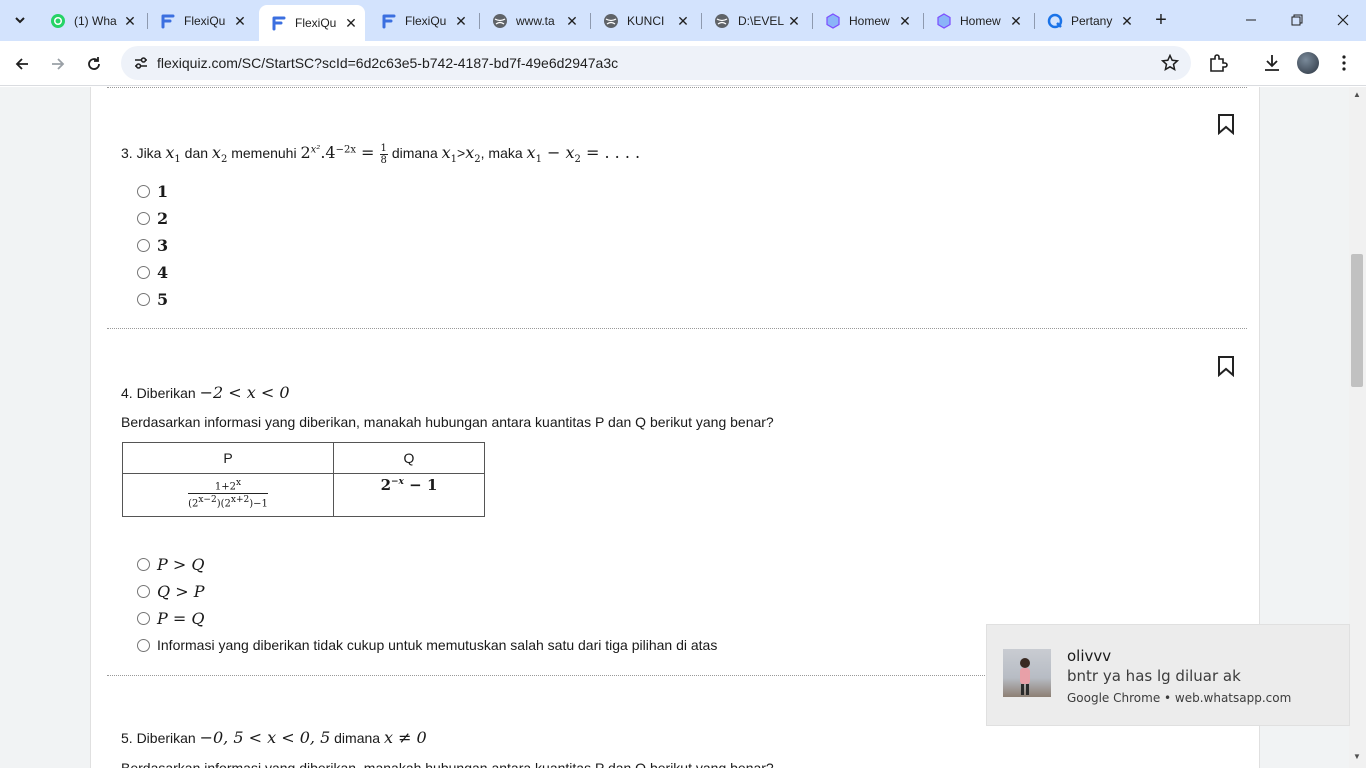 The height and width of the screenshot is (768, 1366). I want to click on restore-icon, so click(1297, 20).